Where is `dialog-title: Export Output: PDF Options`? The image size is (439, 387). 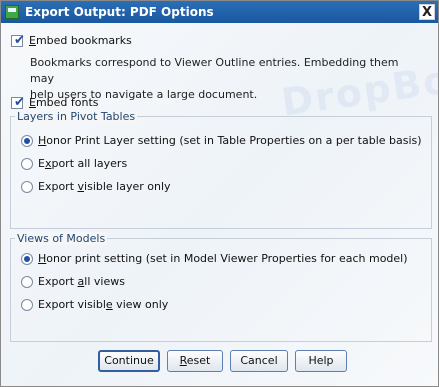
dialog-title: Export Output: PDF Options is located at coordinates (119, 12).